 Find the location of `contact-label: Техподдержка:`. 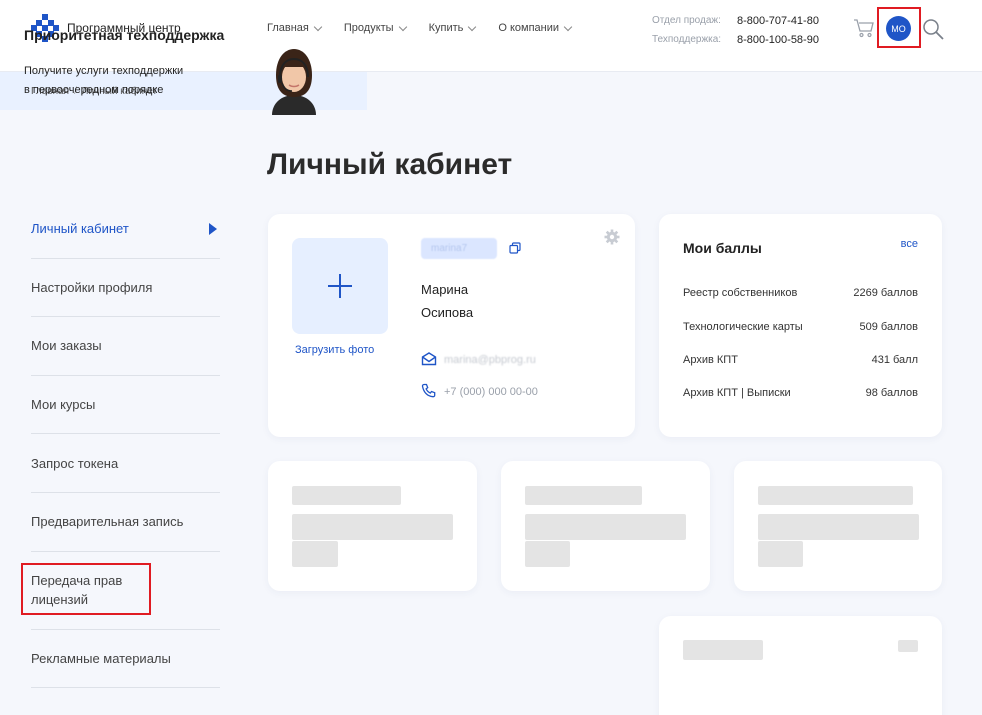

contact-label: Техподдержка: is located at coordinates (687, 39).